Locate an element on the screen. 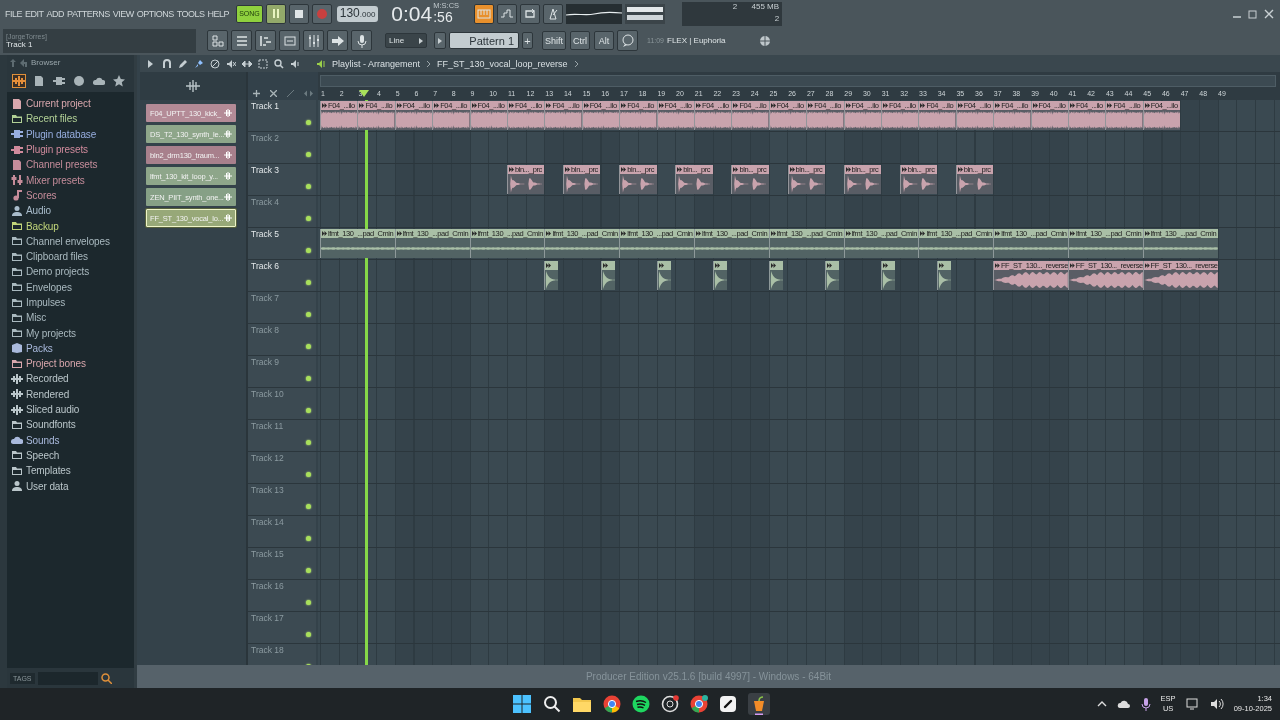 Image resolution: width=1280 pixels, height=720 pixels. browser-item: Demo projects is located at coordinates (58, 272).